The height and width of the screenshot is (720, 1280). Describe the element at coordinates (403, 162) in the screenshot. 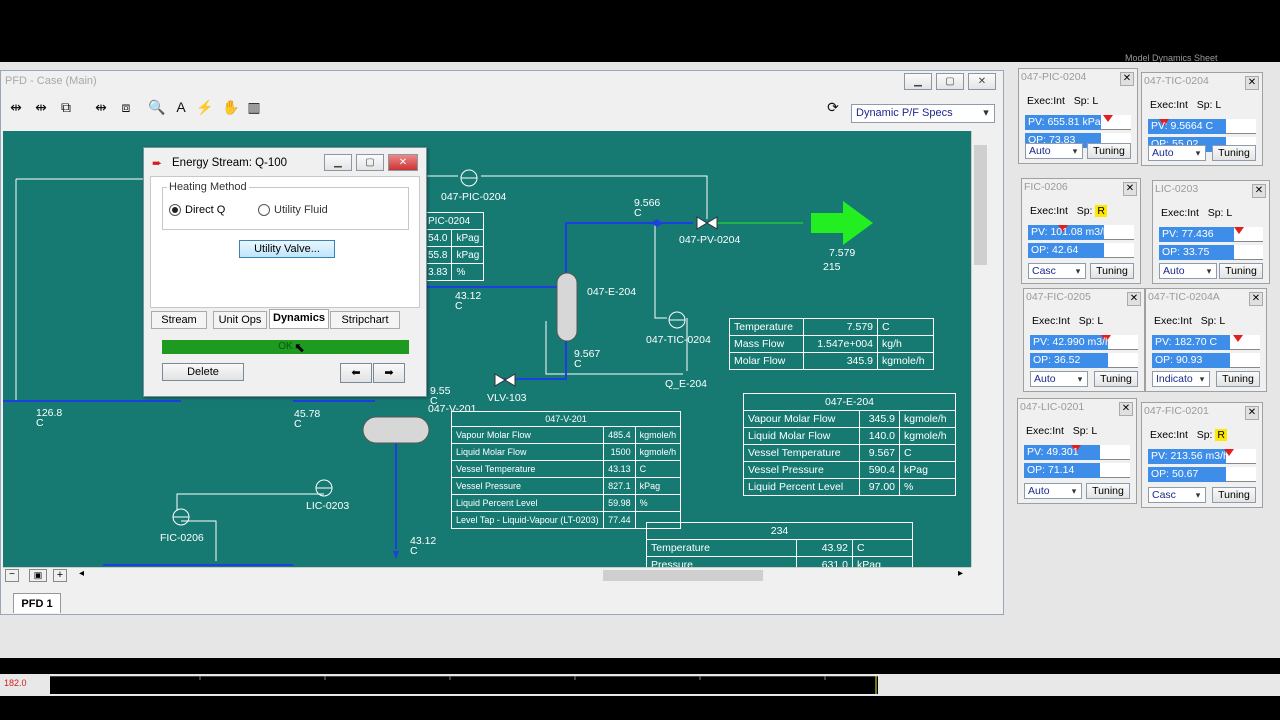

I see `dialog-close-button: ✕` at that location.